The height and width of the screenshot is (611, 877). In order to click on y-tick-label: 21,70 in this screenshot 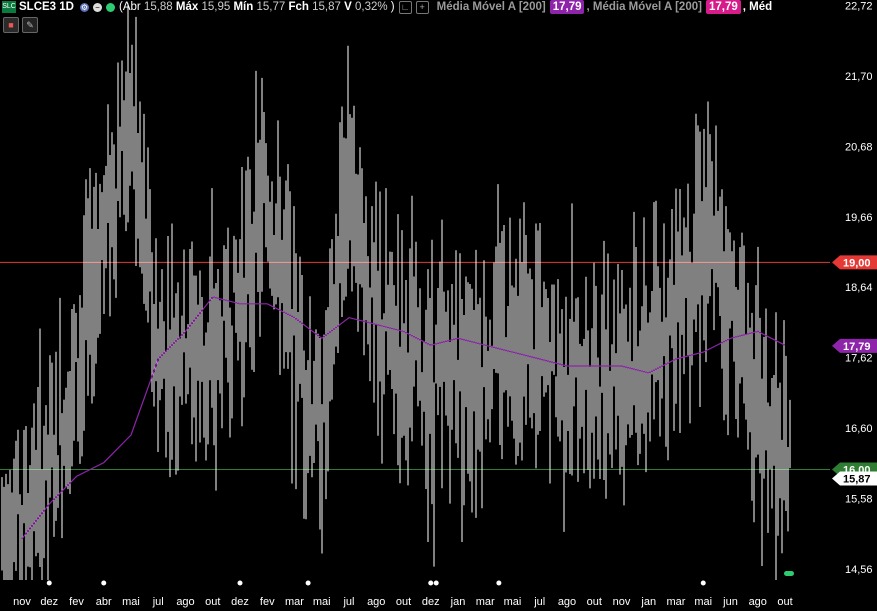, I will do `click(859, 77)`.